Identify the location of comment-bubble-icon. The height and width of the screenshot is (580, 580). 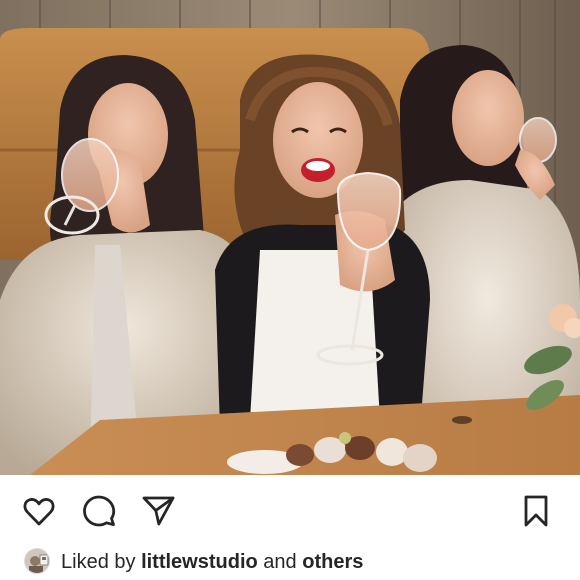
(99, 511).